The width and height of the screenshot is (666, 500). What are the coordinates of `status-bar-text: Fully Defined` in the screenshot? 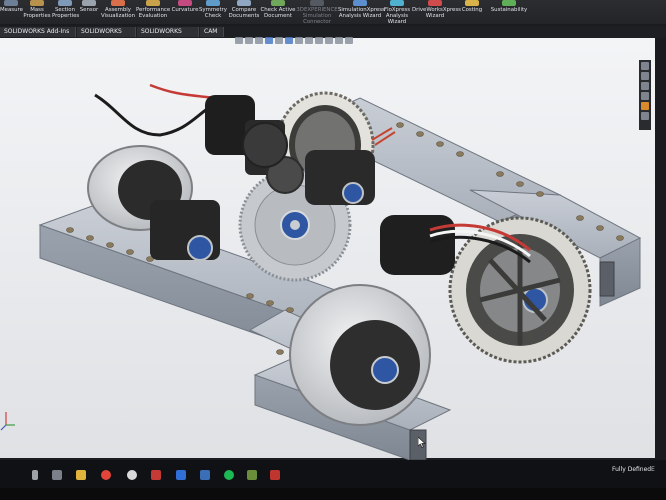 It's located at (632, 469).